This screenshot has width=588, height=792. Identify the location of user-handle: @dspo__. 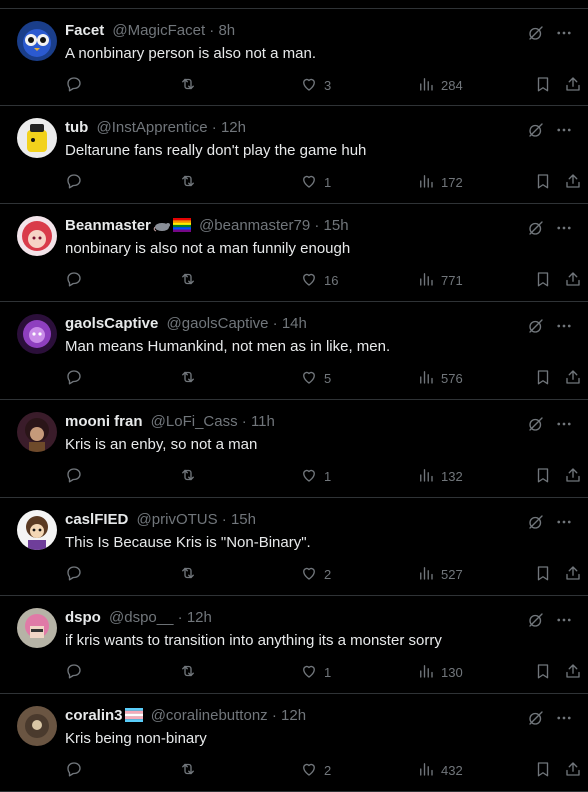
(141, 617).